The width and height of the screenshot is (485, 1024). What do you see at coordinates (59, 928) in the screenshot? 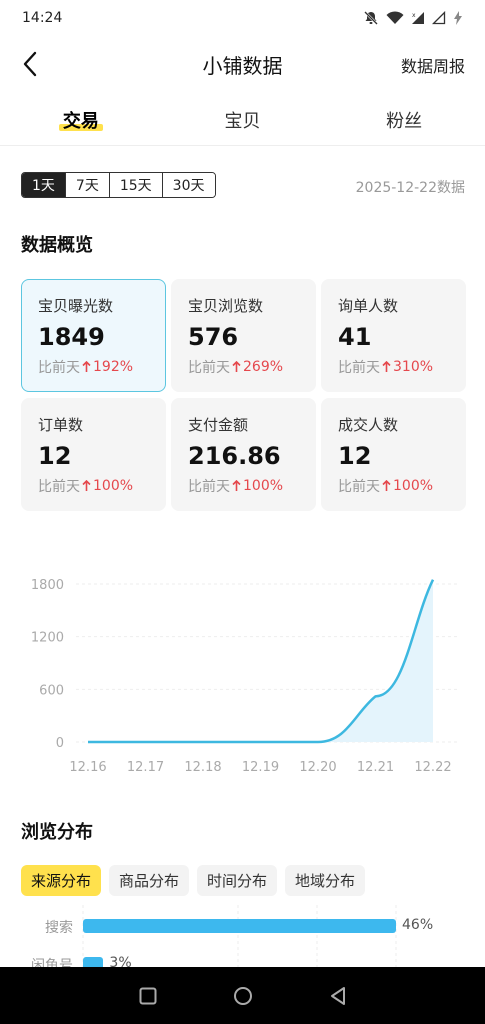
I see `distribution-label: 搜索` at bounding box center [59, 928].